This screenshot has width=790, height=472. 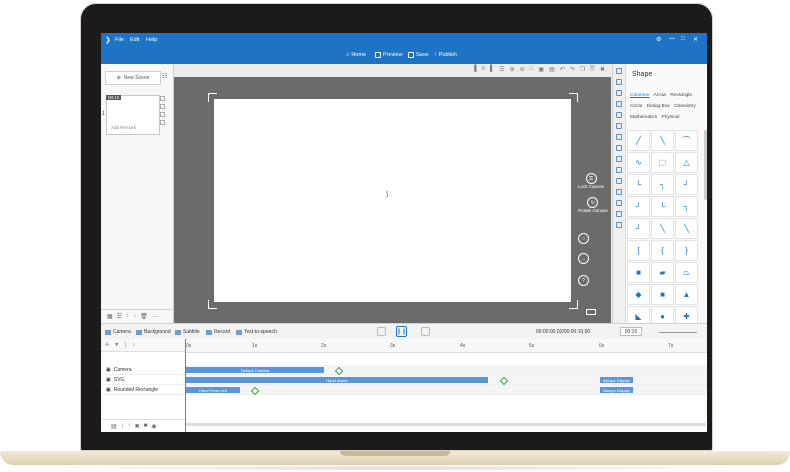 What do you see at coordinates (492, 69) in the screenshot?
I see `align-right-icon: ▌` at bounding box center [492, 69].